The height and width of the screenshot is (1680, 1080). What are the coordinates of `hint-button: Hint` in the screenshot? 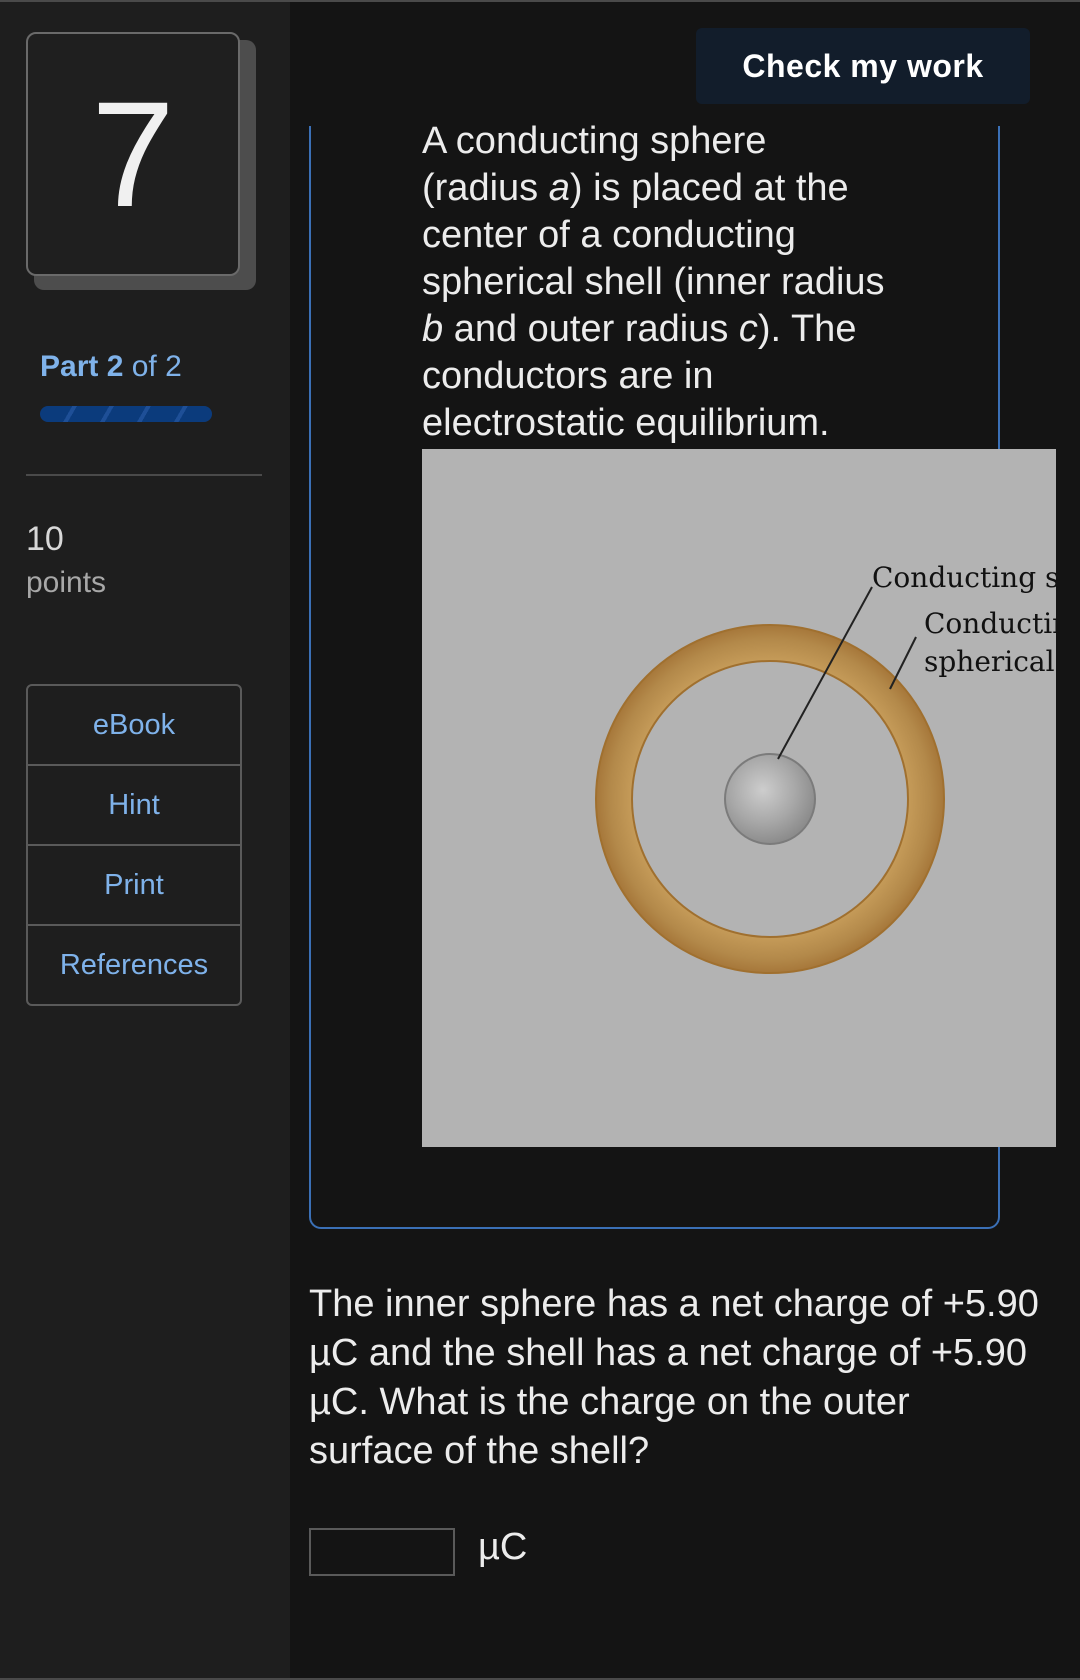 It's located at (134, 806).